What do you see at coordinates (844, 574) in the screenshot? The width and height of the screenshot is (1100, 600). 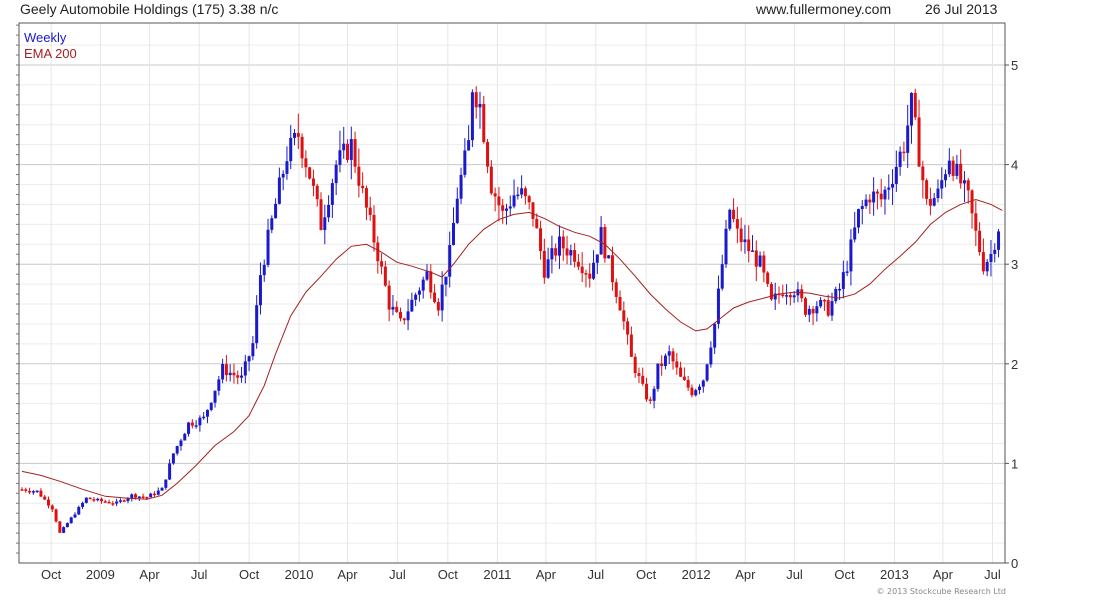 I see `x-tick-label: Oct` at bounding box center [844, 574].